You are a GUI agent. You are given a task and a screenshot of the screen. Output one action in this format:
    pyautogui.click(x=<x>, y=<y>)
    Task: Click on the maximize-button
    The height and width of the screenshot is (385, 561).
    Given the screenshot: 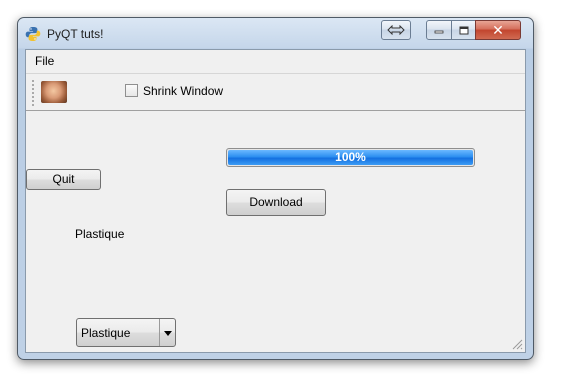 What is the action you would take?
    pyautogui.click(x=463, y=30)
    